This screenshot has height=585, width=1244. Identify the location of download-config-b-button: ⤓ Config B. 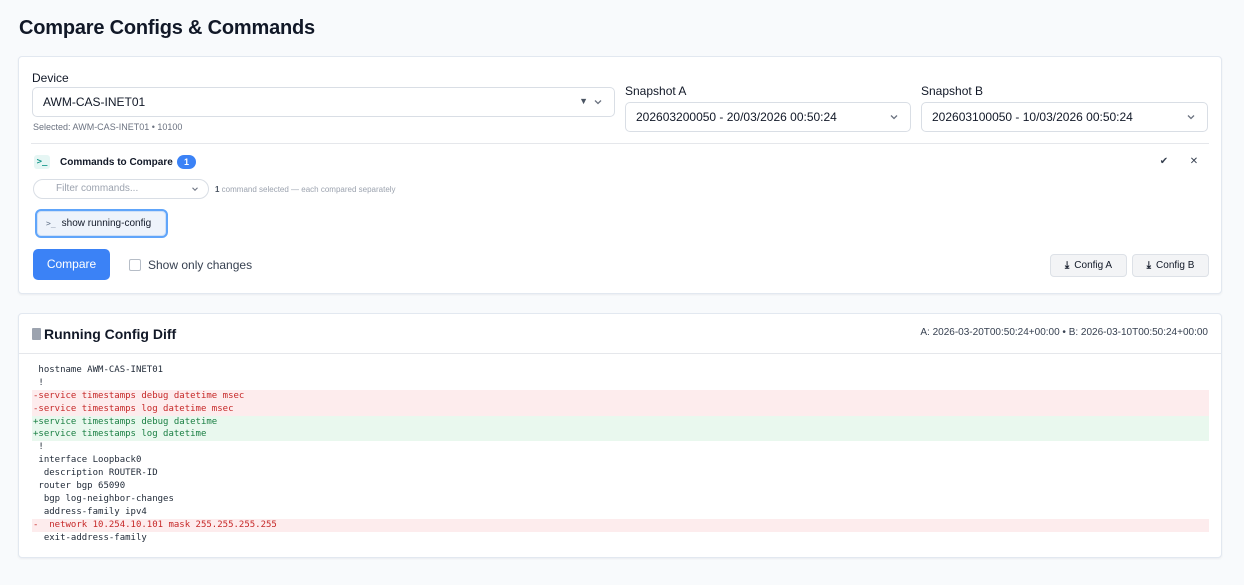
(1170, 265).